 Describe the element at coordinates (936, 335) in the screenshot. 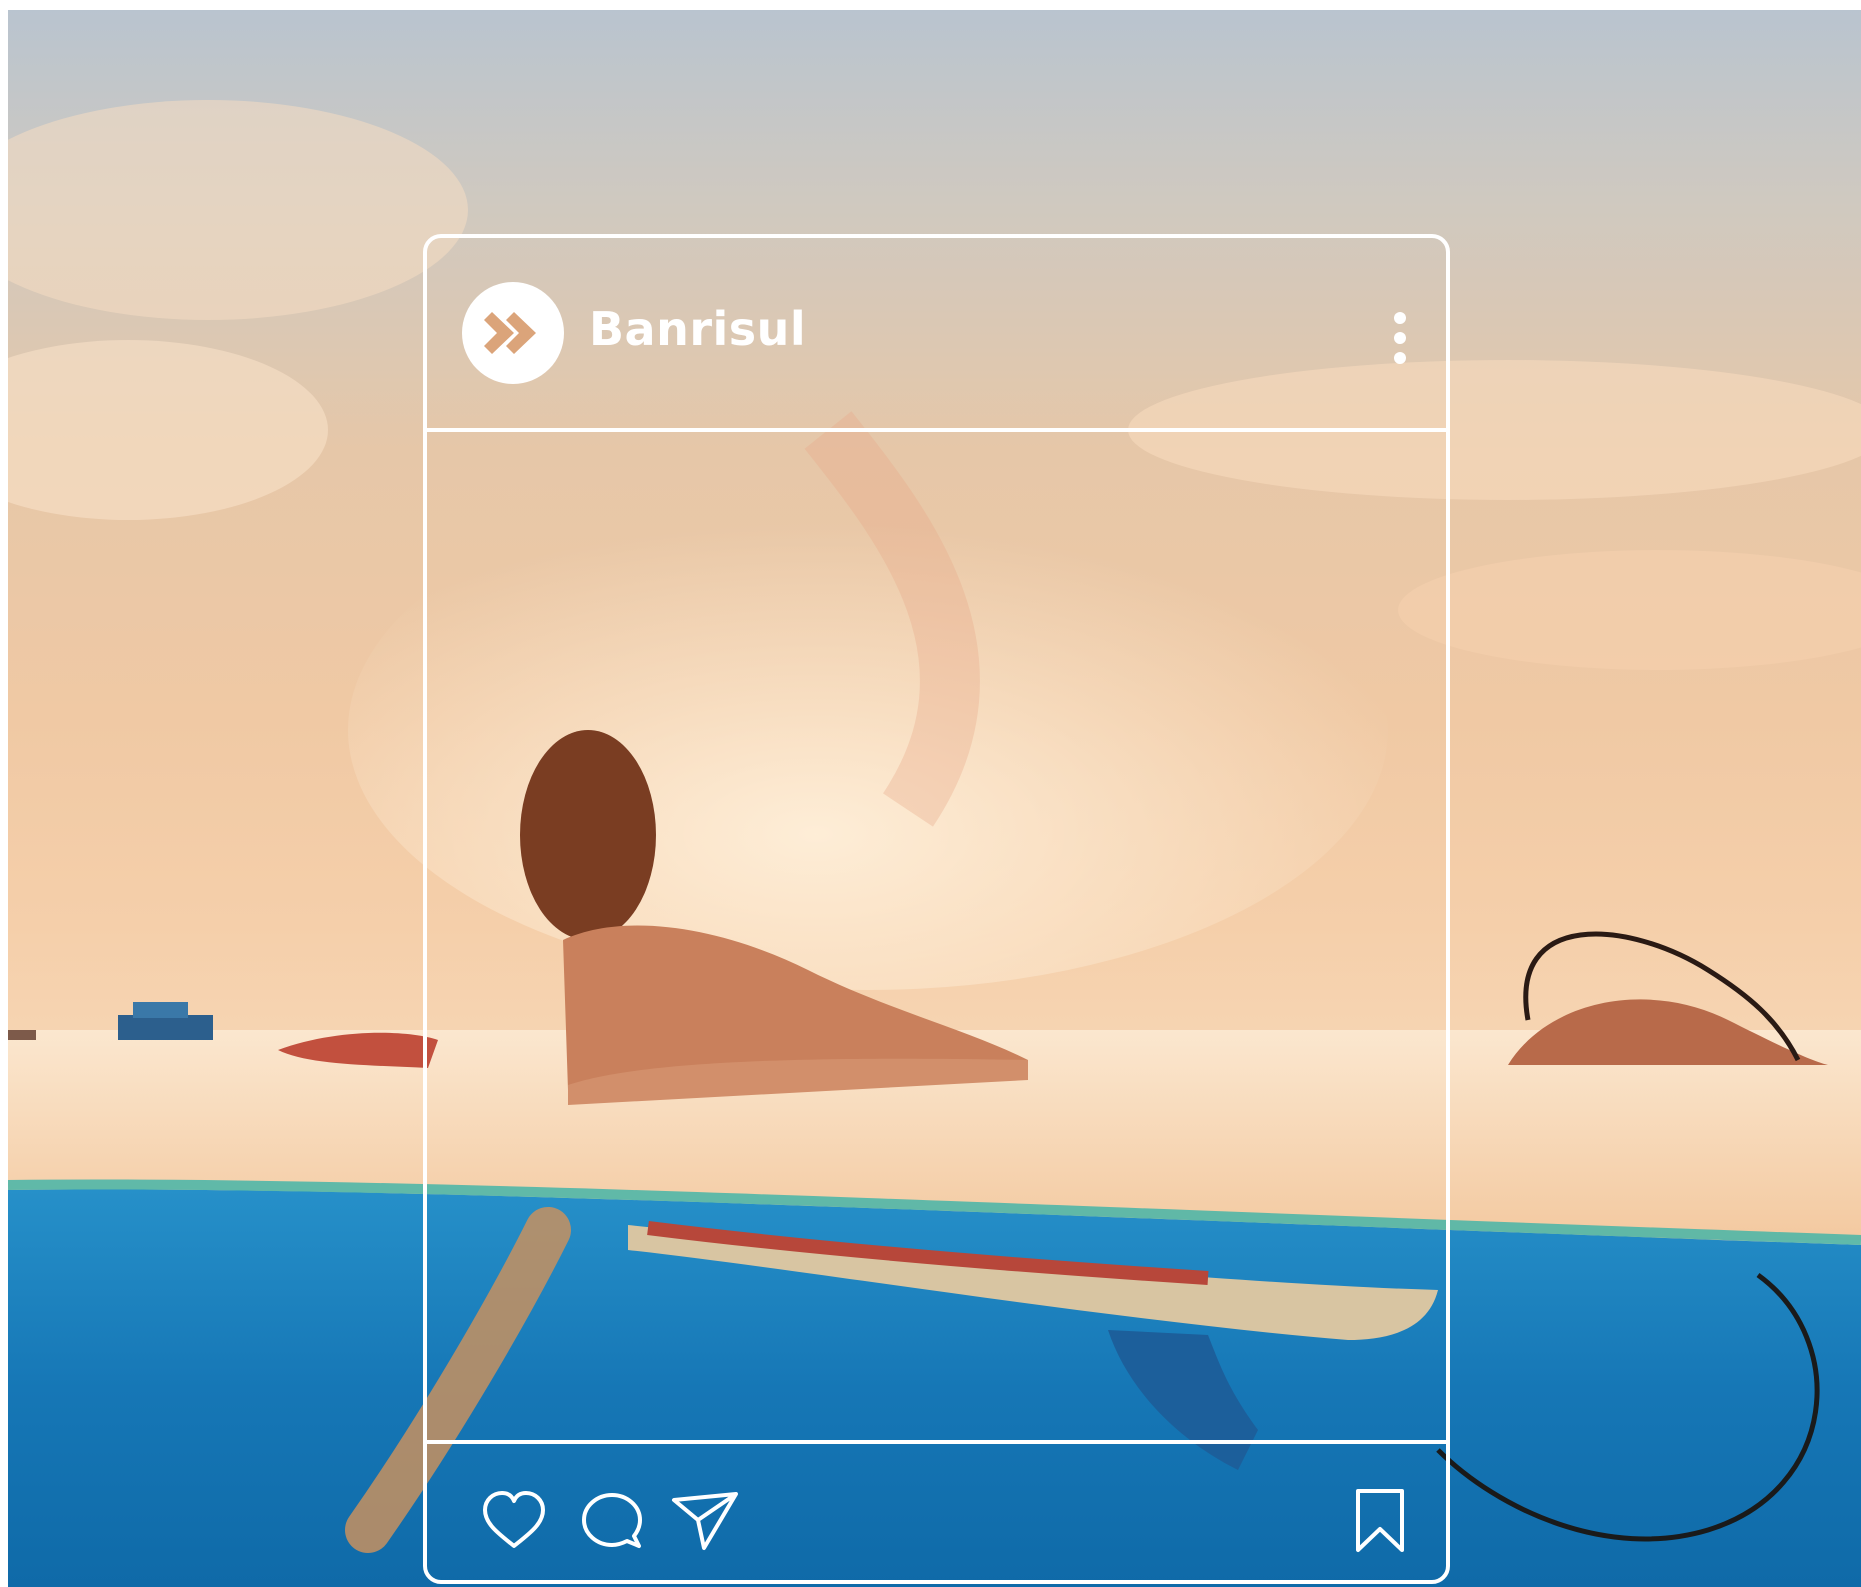

I see `post-header: Banrisul` at that location.